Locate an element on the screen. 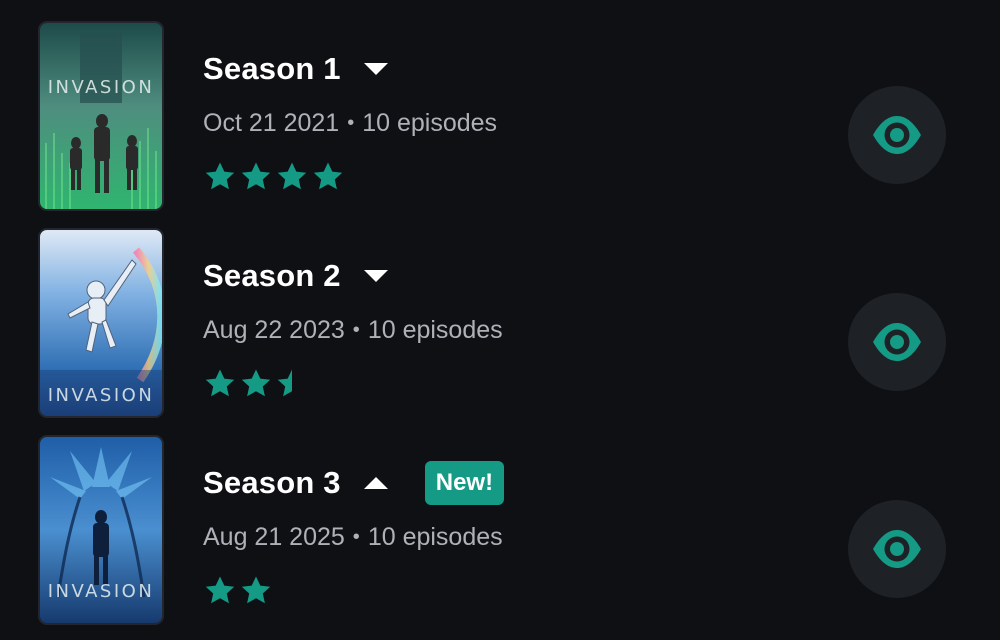  air-date: Aug 21 2025 is located at coordinates (274, 537).